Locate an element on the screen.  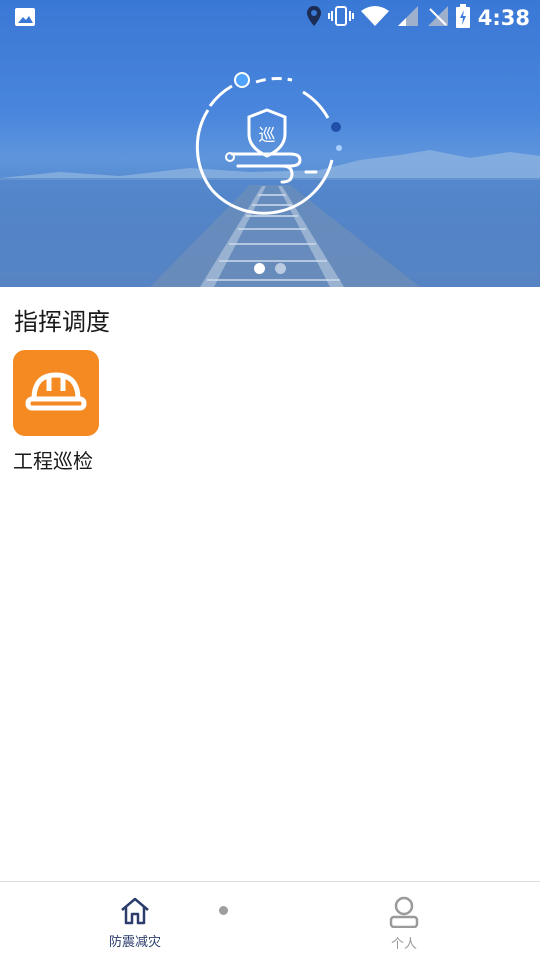
svg-text: 巡 is located at coordinates (267, 136).